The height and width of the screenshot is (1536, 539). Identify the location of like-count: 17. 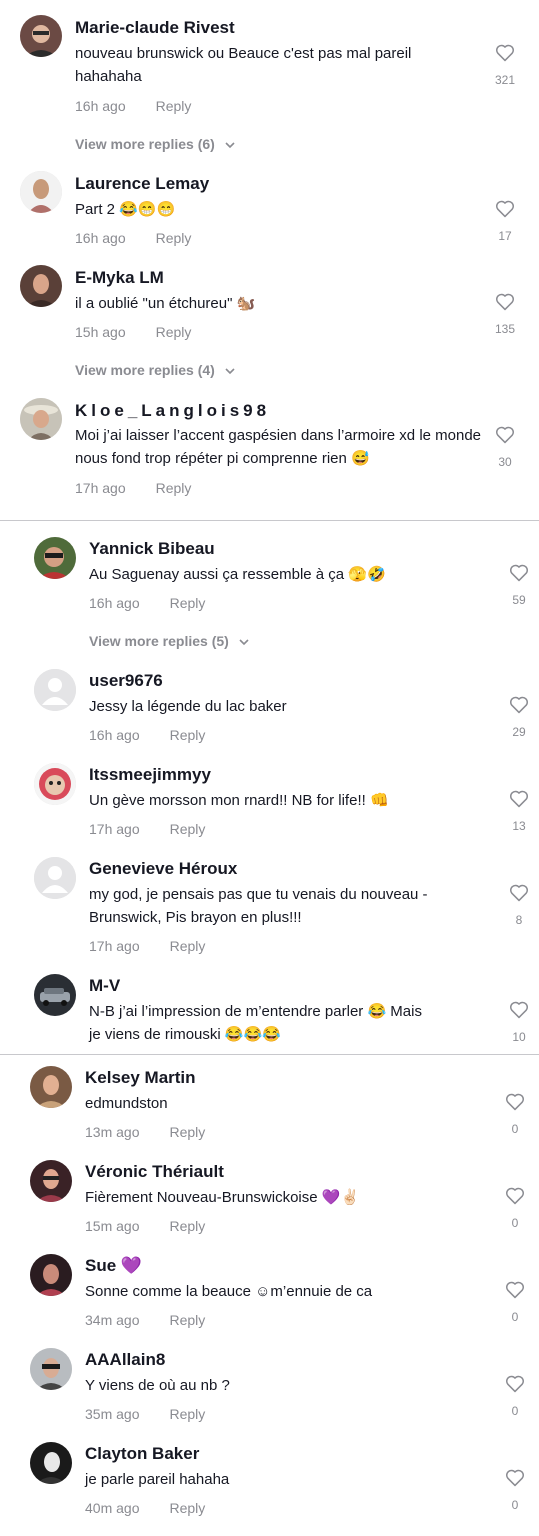
(505, 236).